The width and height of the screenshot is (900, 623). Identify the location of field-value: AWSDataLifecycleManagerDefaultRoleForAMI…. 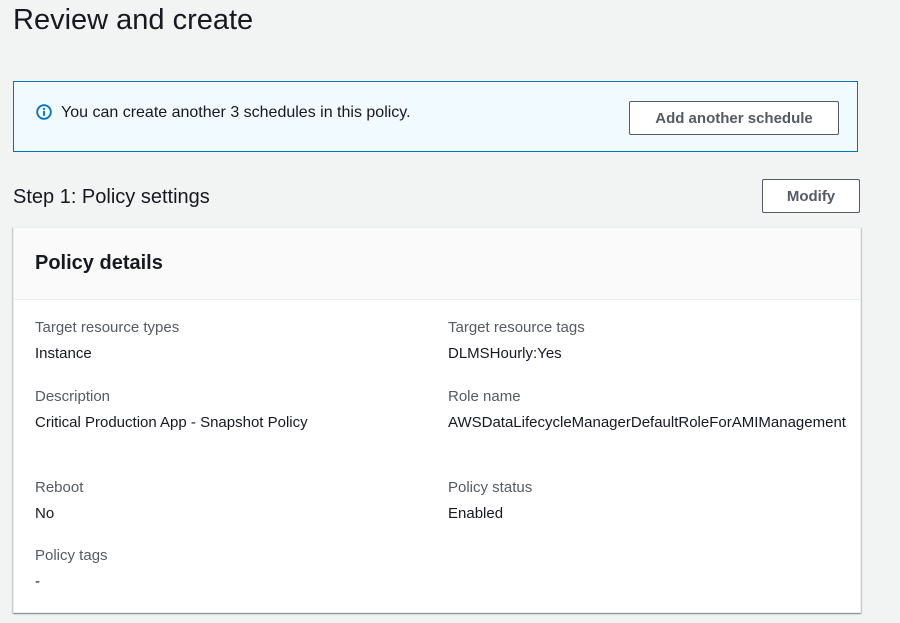
(647, 422).